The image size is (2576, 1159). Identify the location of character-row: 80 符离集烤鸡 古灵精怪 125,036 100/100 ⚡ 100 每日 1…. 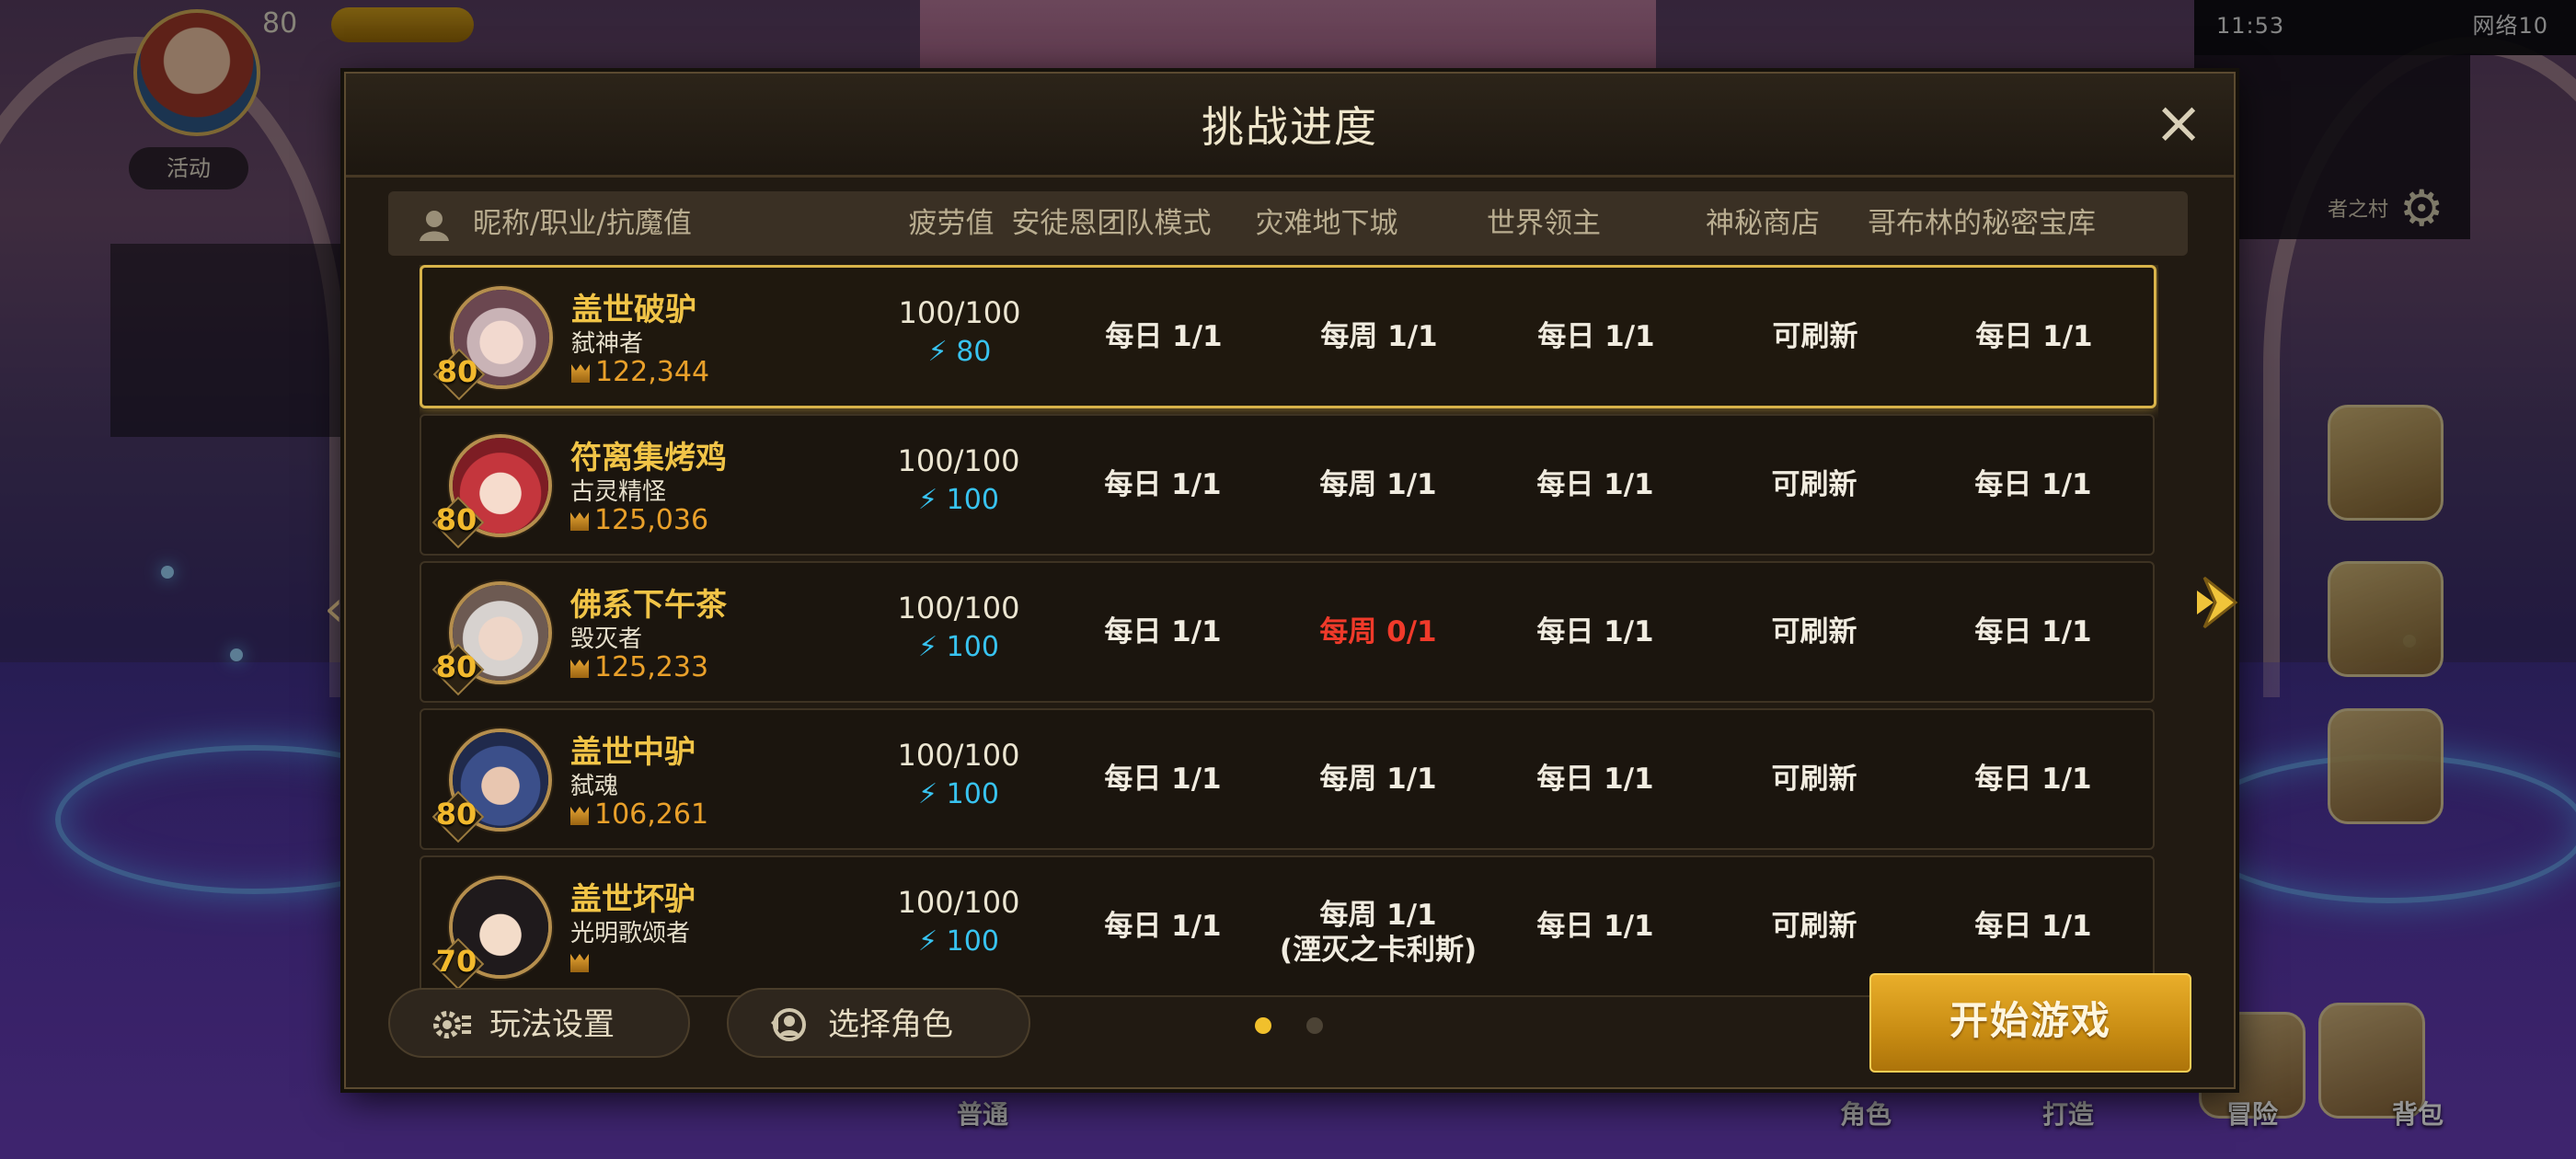
(1287, 485).